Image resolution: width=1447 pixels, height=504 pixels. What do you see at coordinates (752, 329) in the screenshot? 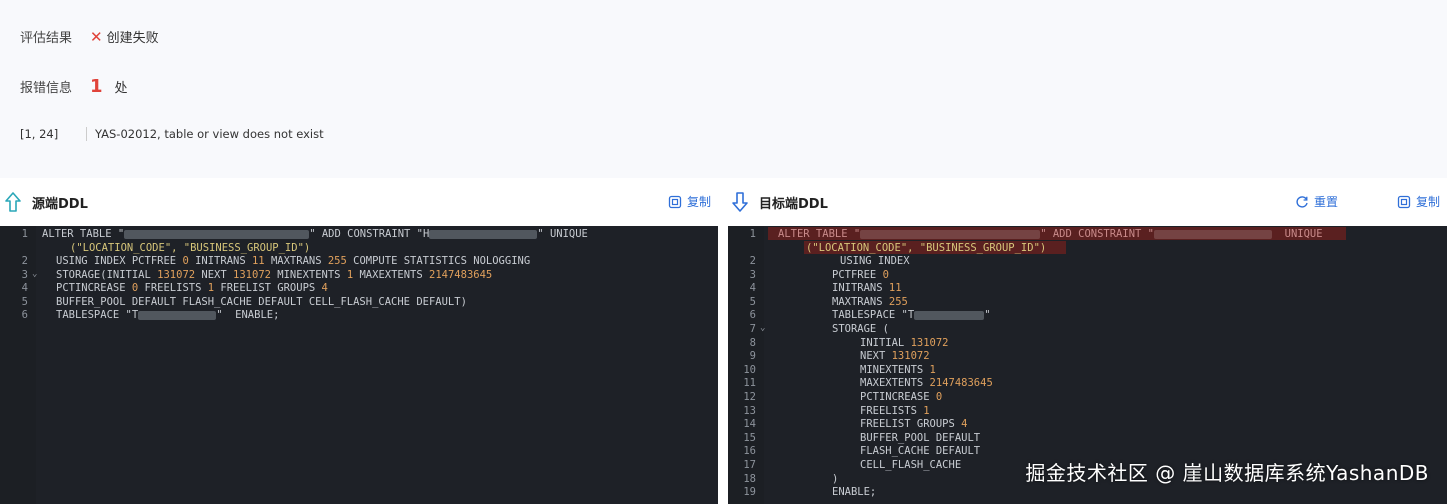
I see `line-number: 7` at bounding box center [752, 329].